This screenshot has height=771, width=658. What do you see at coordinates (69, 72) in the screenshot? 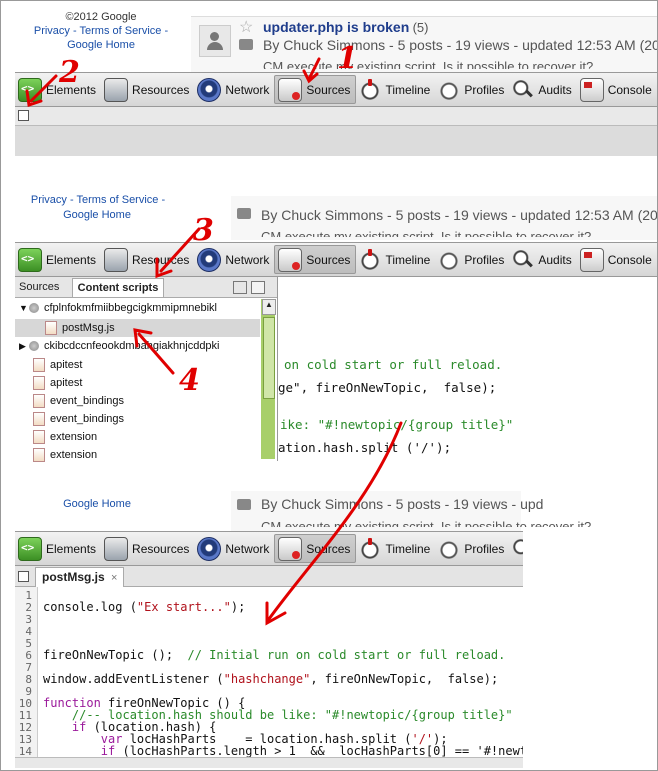
I see `annotation-label-2: 2` at bounding box center [69, 72].